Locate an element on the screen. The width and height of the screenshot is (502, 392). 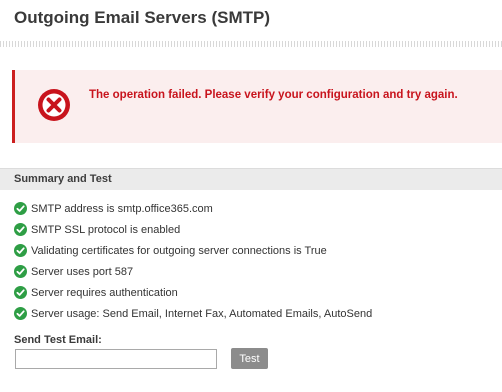
summary-item-text: Server uses port 587 is located at coordinates (82, 271).